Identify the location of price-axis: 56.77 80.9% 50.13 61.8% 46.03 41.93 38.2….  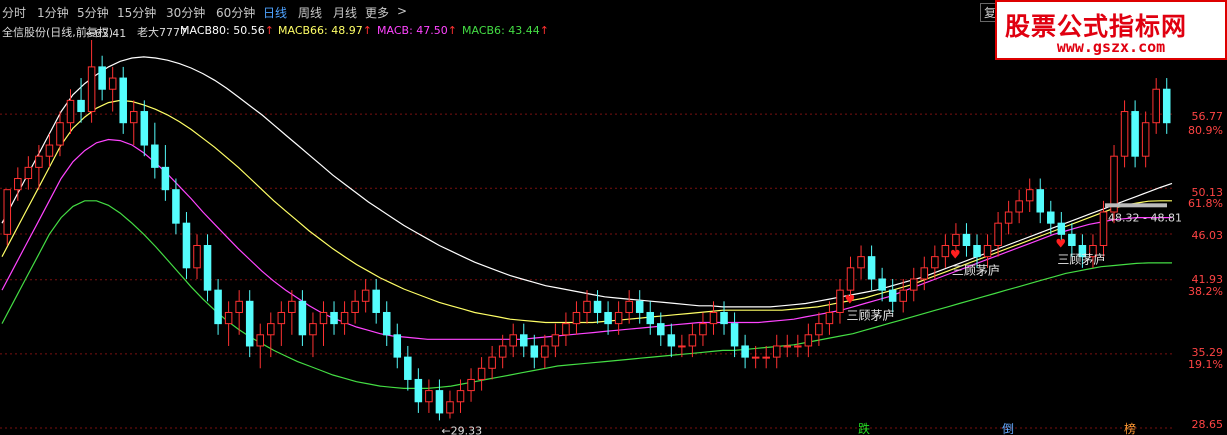
(1201, 217).